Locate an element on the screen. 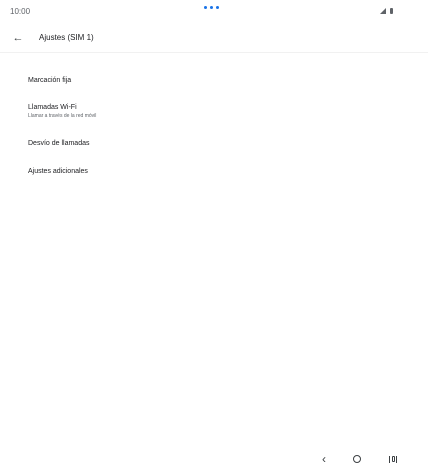 Image resolution: width=428 pixels, height=476 pixels. list-item-subtitle: Llamar a través de la red móvil is located at coordinates (62, 116).